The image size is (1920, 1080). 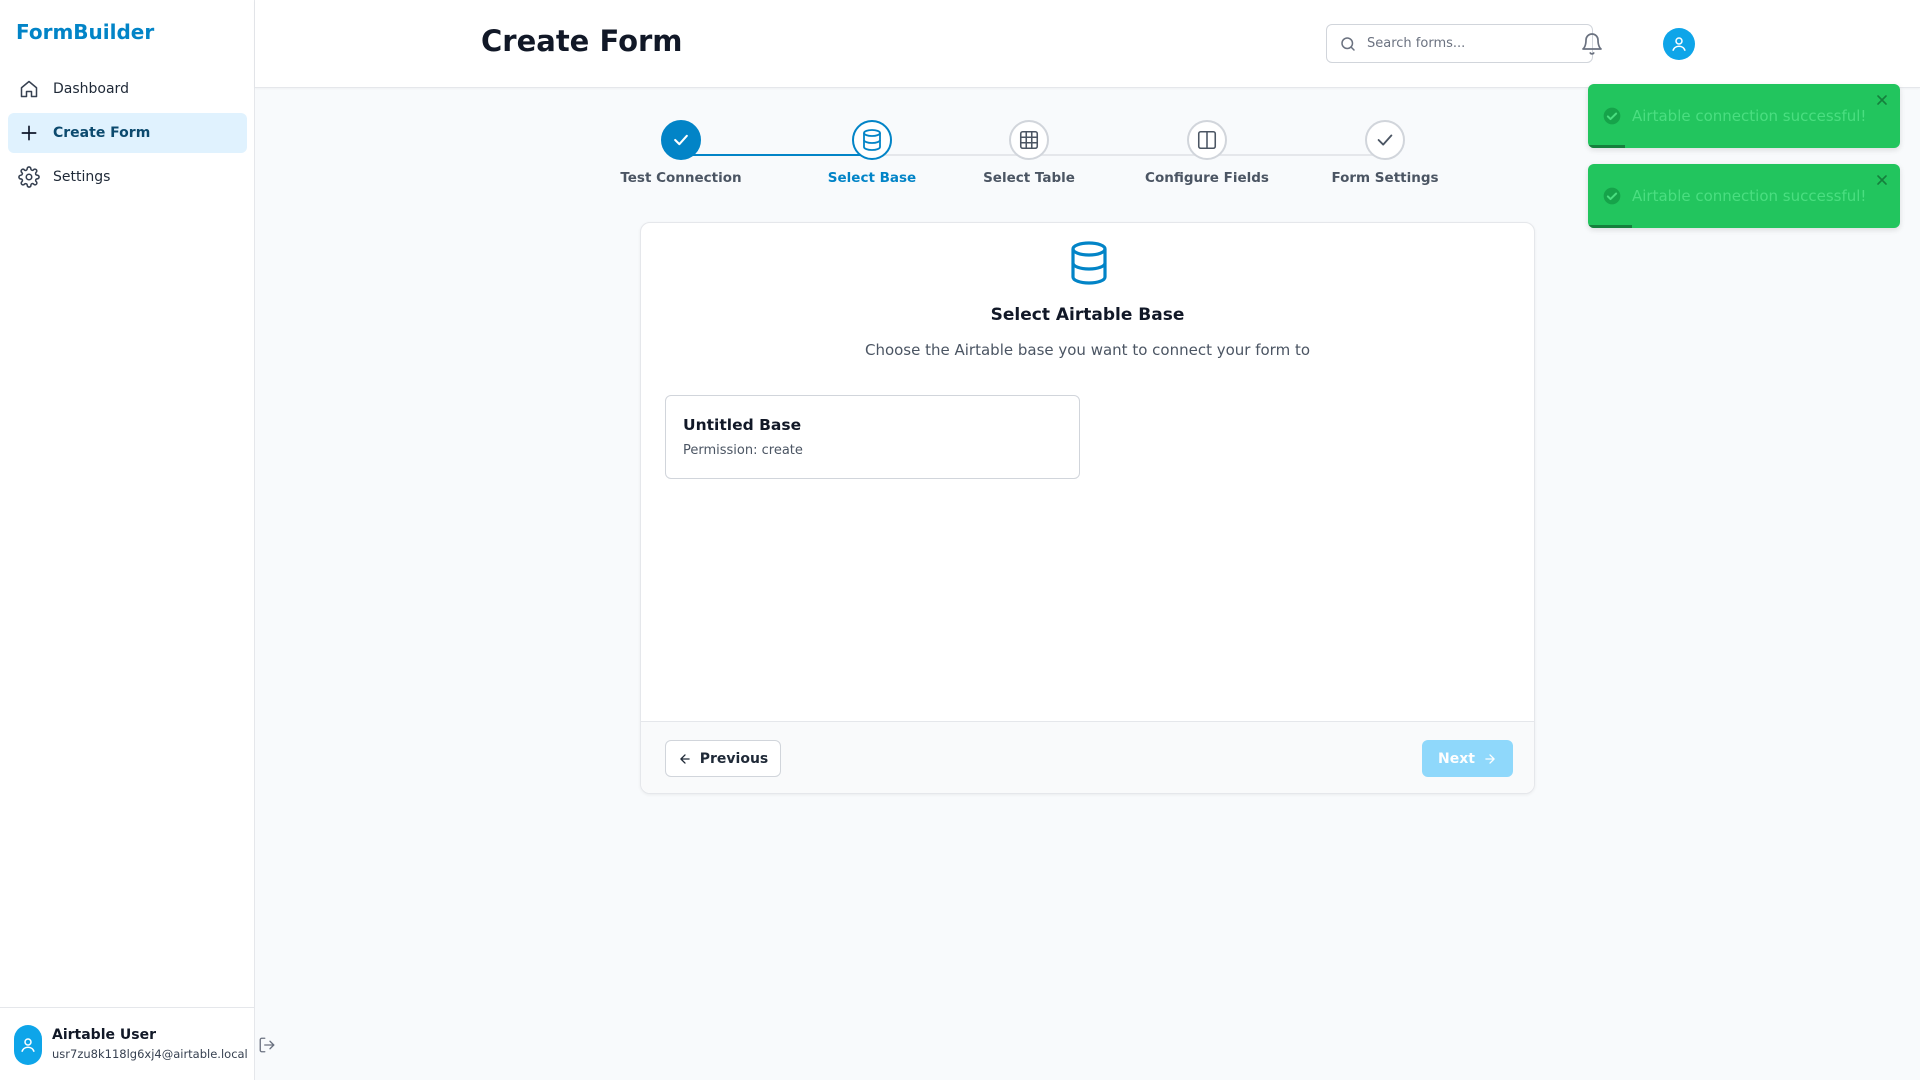 I want to click on page-title: Create Form, so click(x=582, y=41).